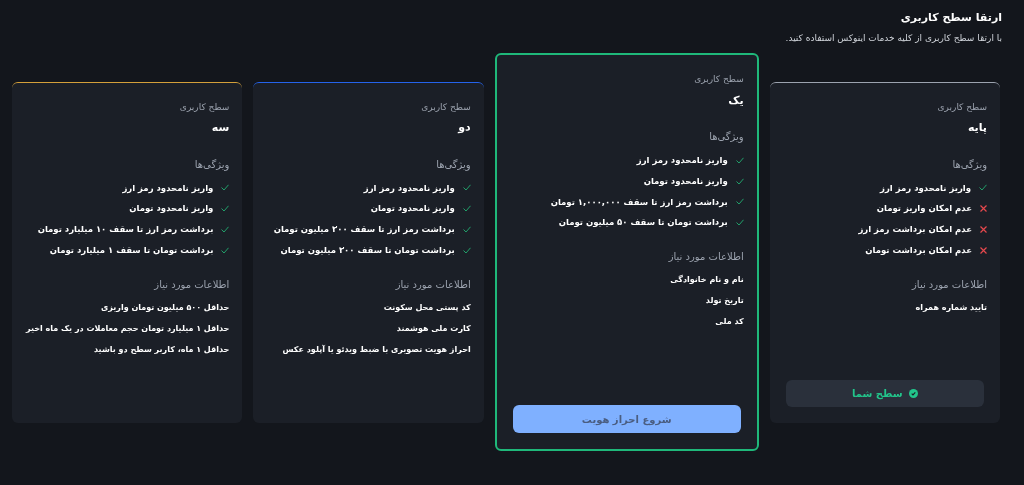 The height and width of the screenshot is (485, 1024). I want to click on requirement-text: کارت ملی هوشمند, so click(433, 328).